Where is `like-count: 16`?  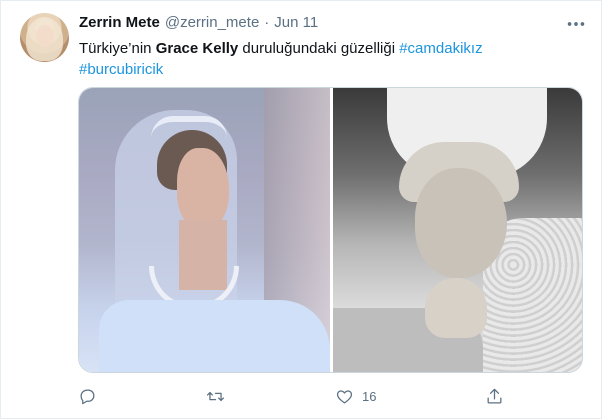 like-count: 16 is located at coordinates (369, 396).